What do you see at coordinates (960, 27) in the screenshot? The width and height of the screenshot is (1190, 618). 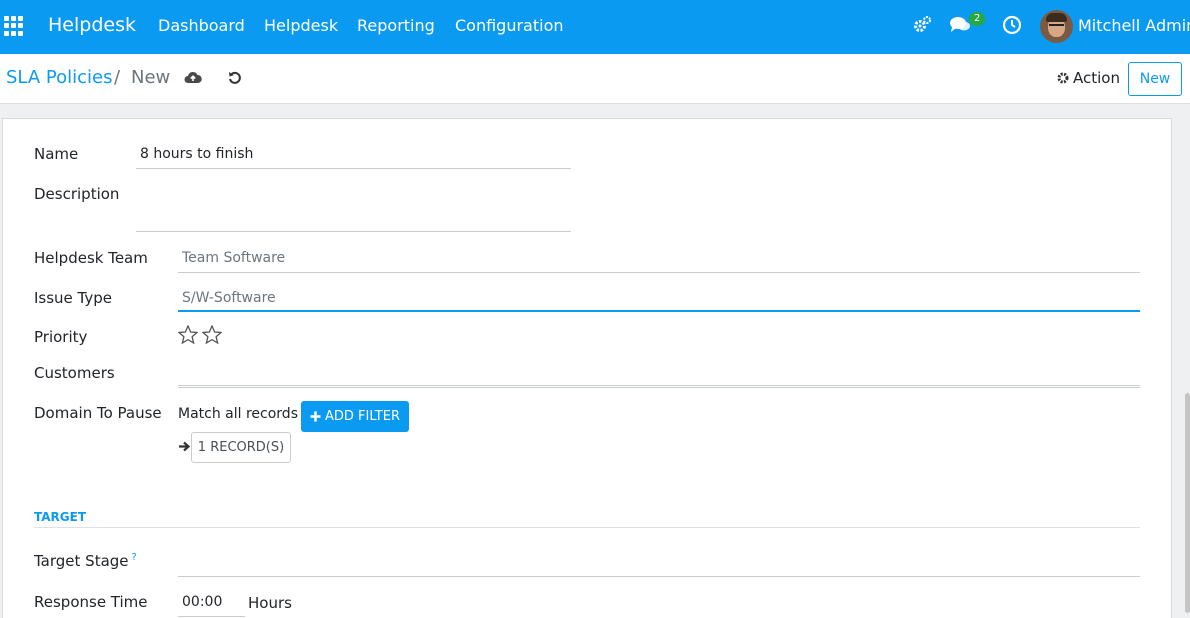 I see `messages-icon` at bounding box center [960, 27].